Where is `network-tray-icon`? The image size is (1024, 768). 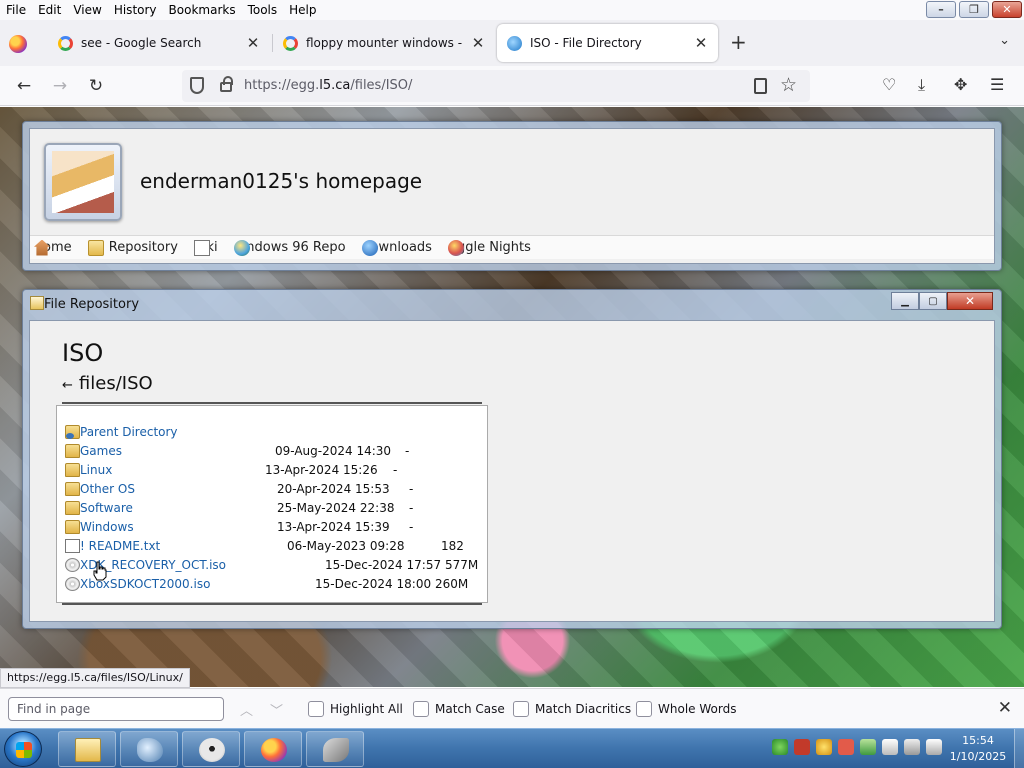 network-tray-icon is located at coordinates (780, 747).